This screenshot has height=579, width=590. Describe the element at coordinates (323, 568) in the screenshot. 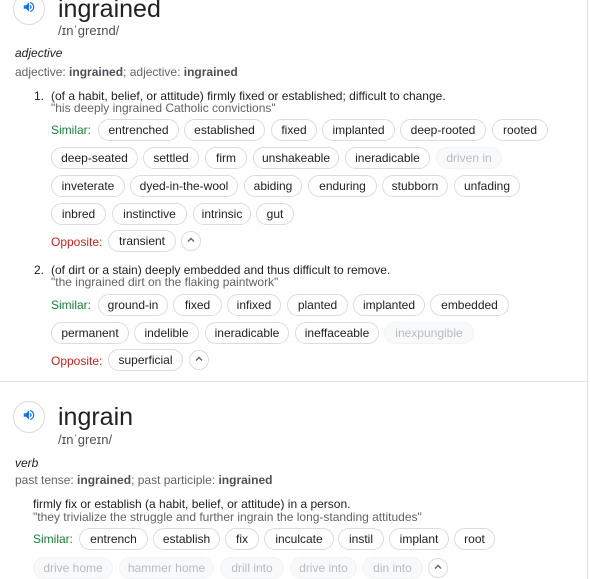

I see `similar-chip: drive into` at that location.